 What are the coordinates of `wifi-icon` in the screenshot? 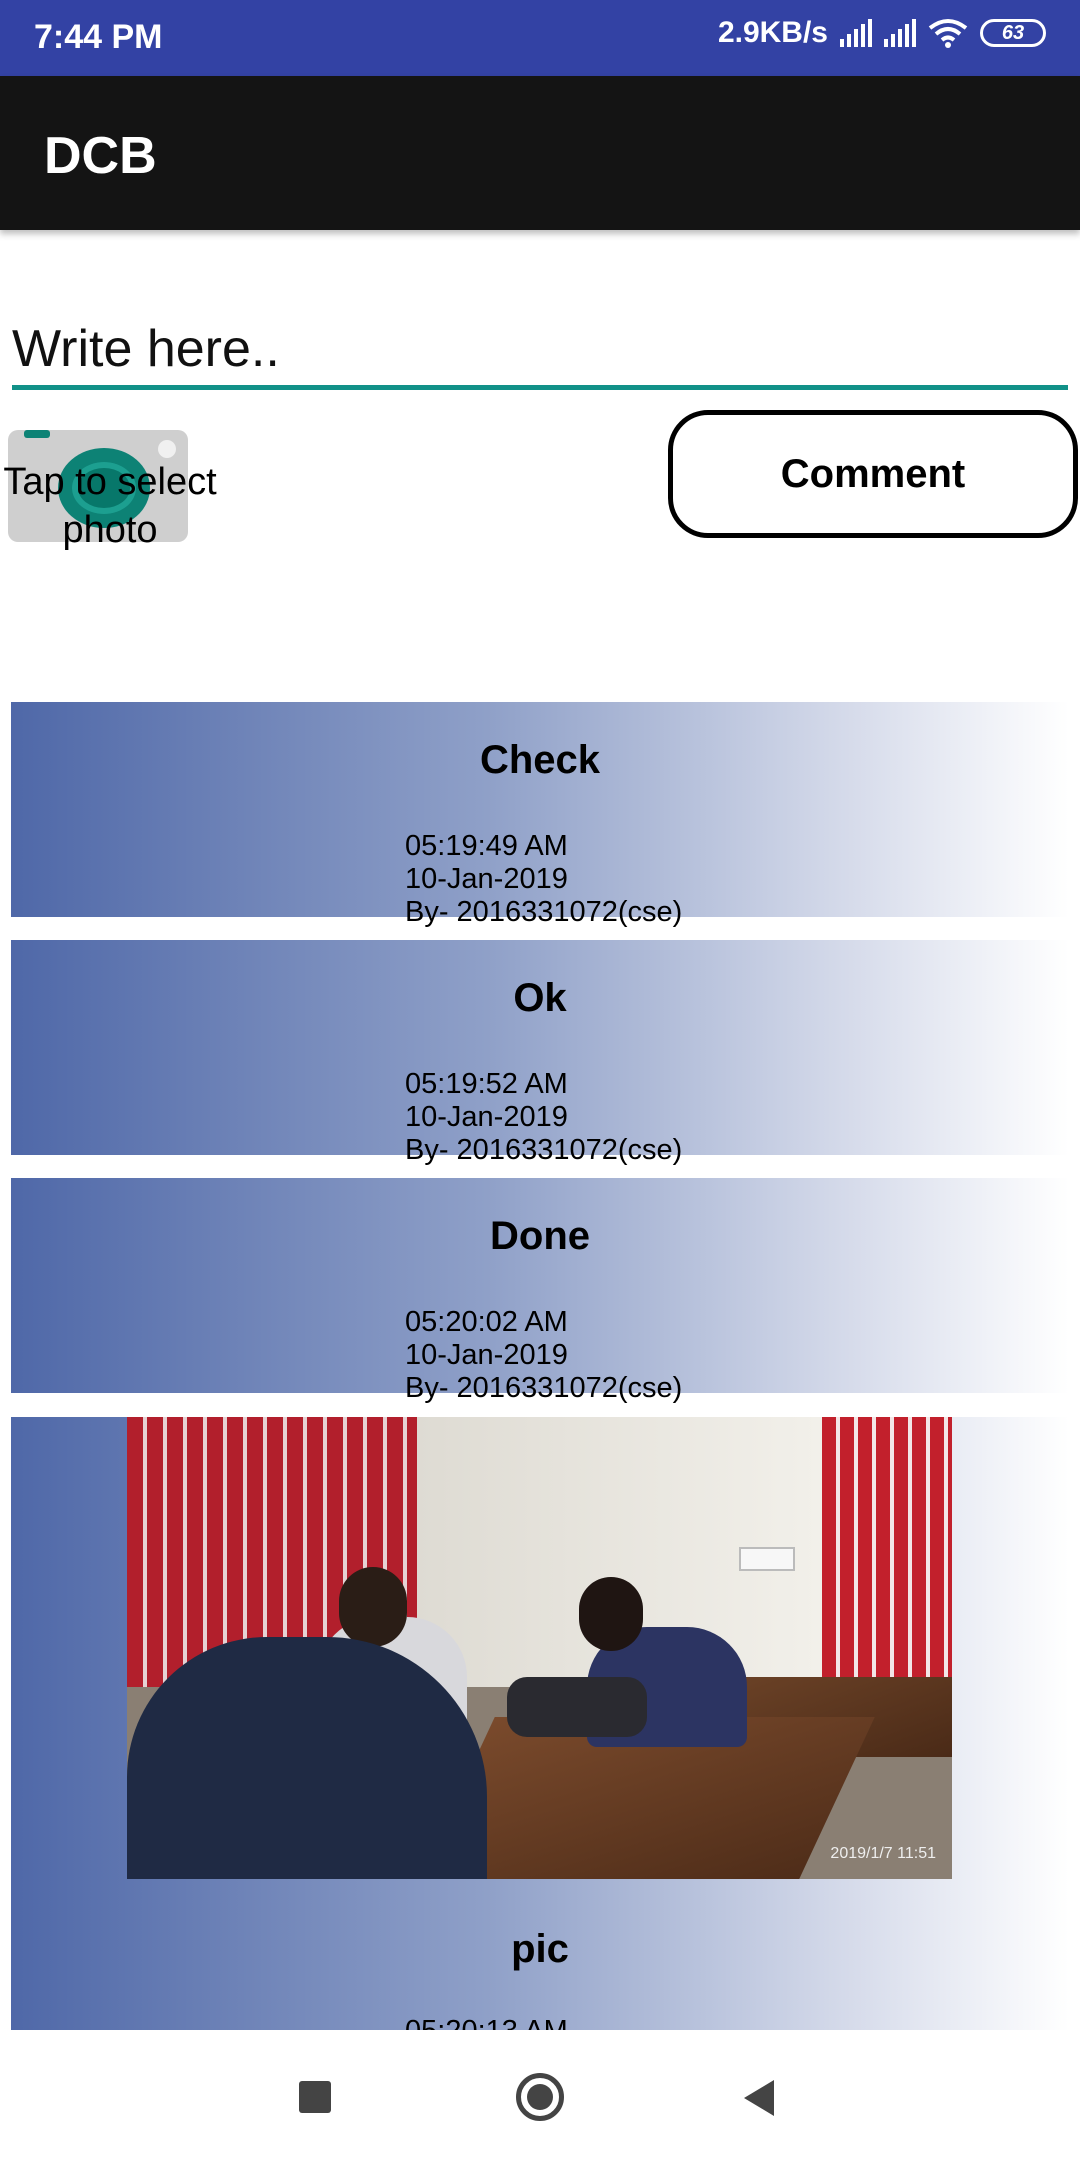 It's located at (948, 33).